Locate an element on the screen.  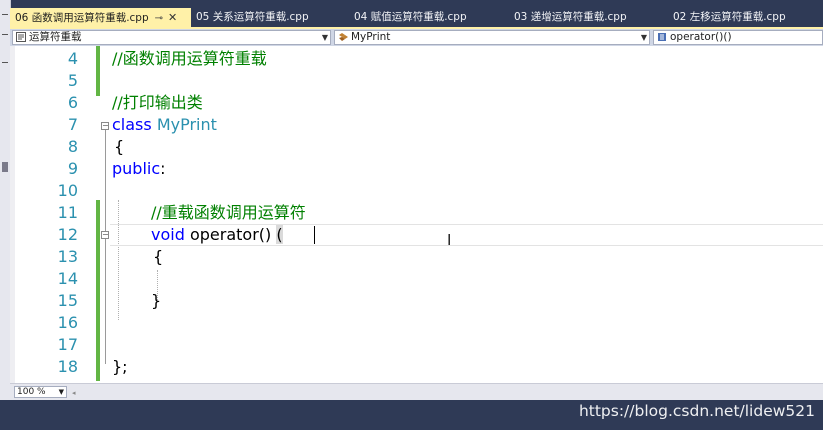
line-number: 8 is located at coordinates (72, 146).